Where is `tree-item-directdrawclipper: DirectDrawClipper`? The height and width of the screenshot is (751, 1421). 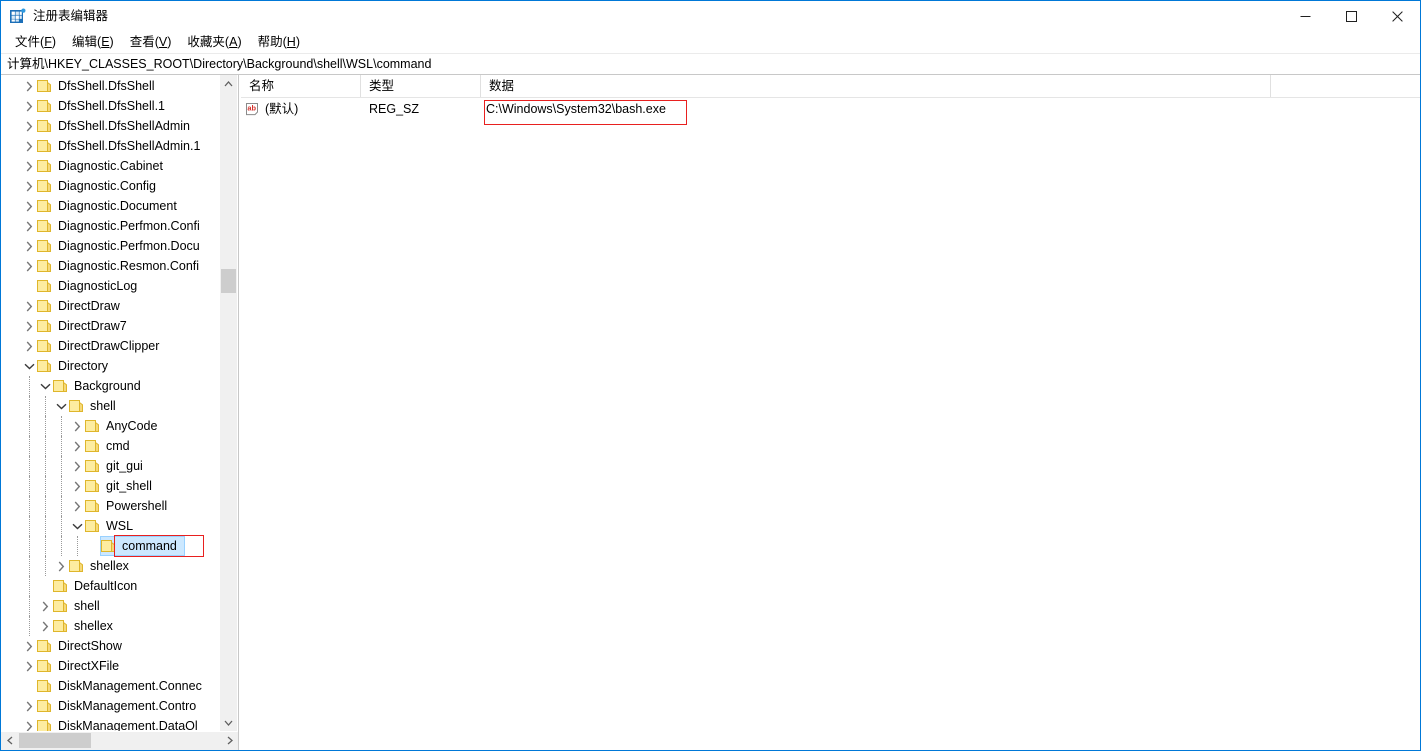
tree-item-directdrawclipper: DirectDrawClipper is located at coordinates (110, 346).